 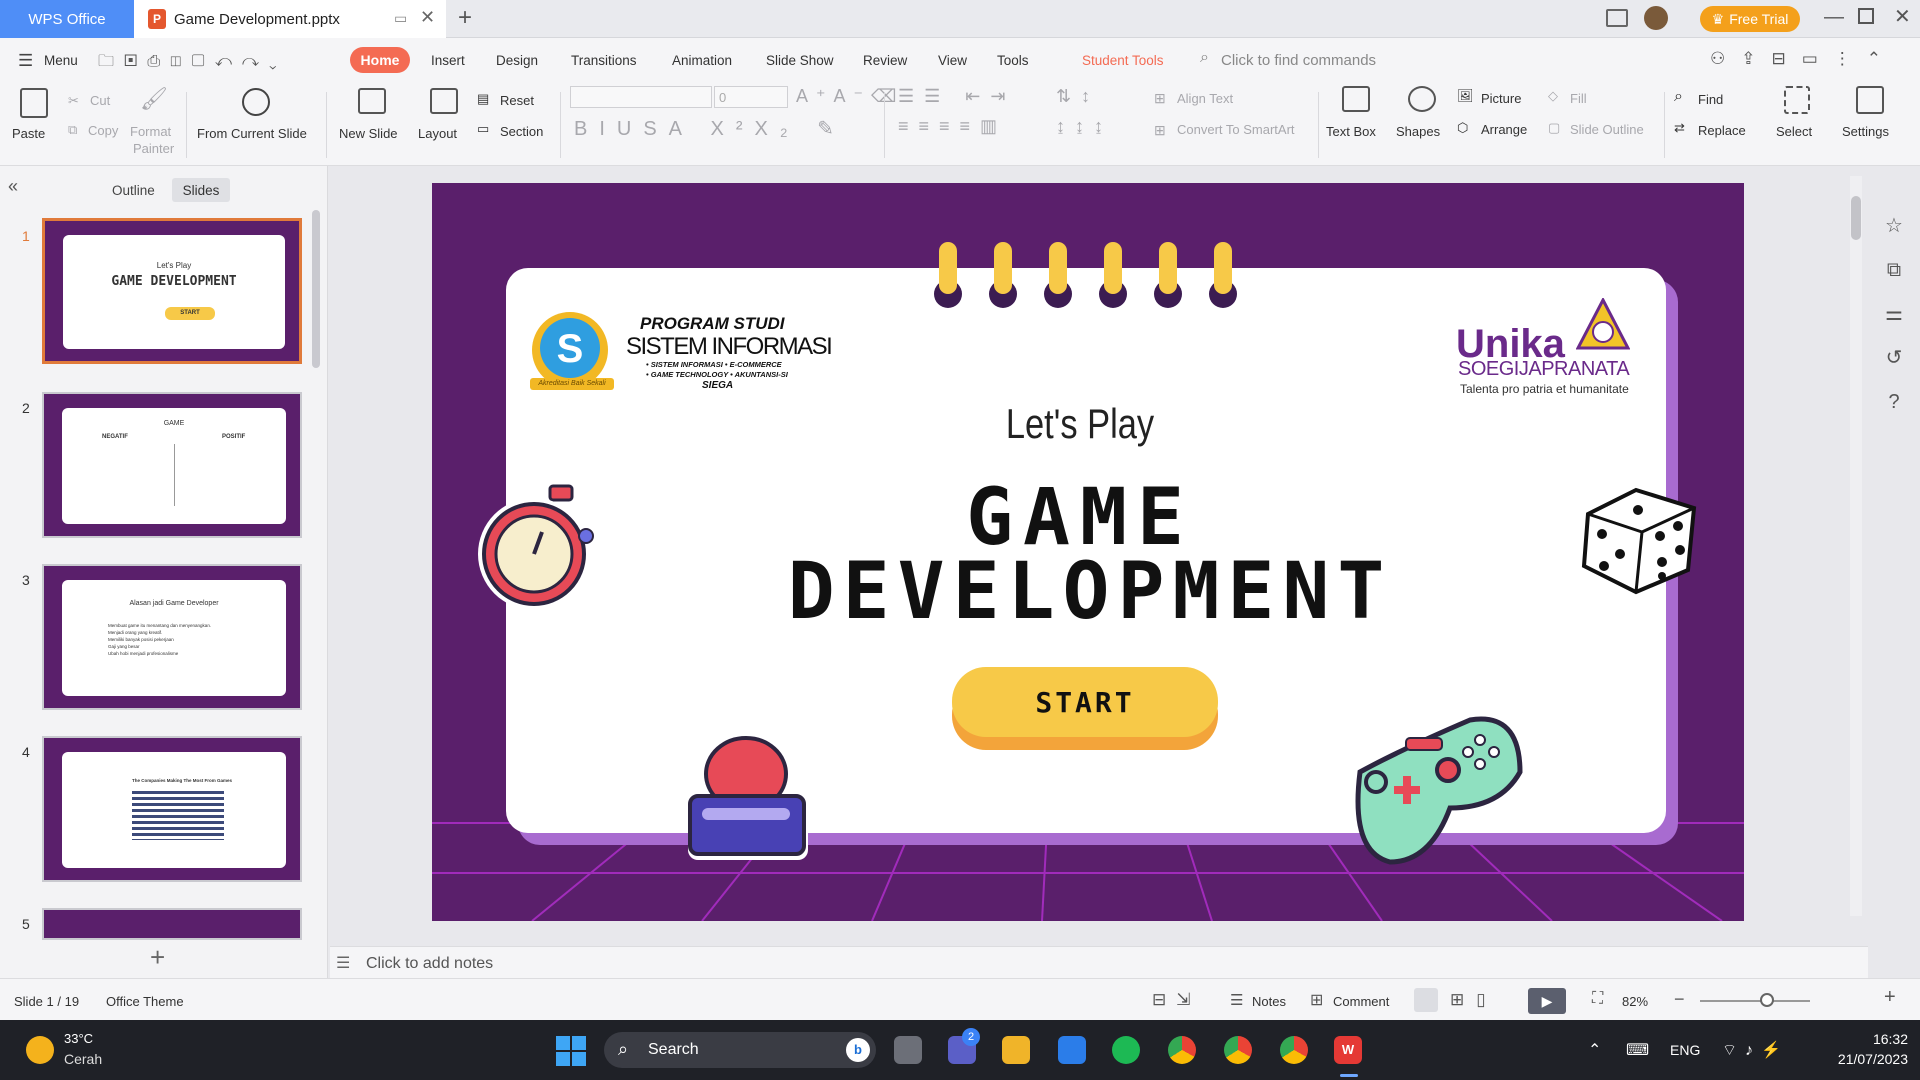 I want to click on file-explorer-icon, so click(x=1016, y=1050).